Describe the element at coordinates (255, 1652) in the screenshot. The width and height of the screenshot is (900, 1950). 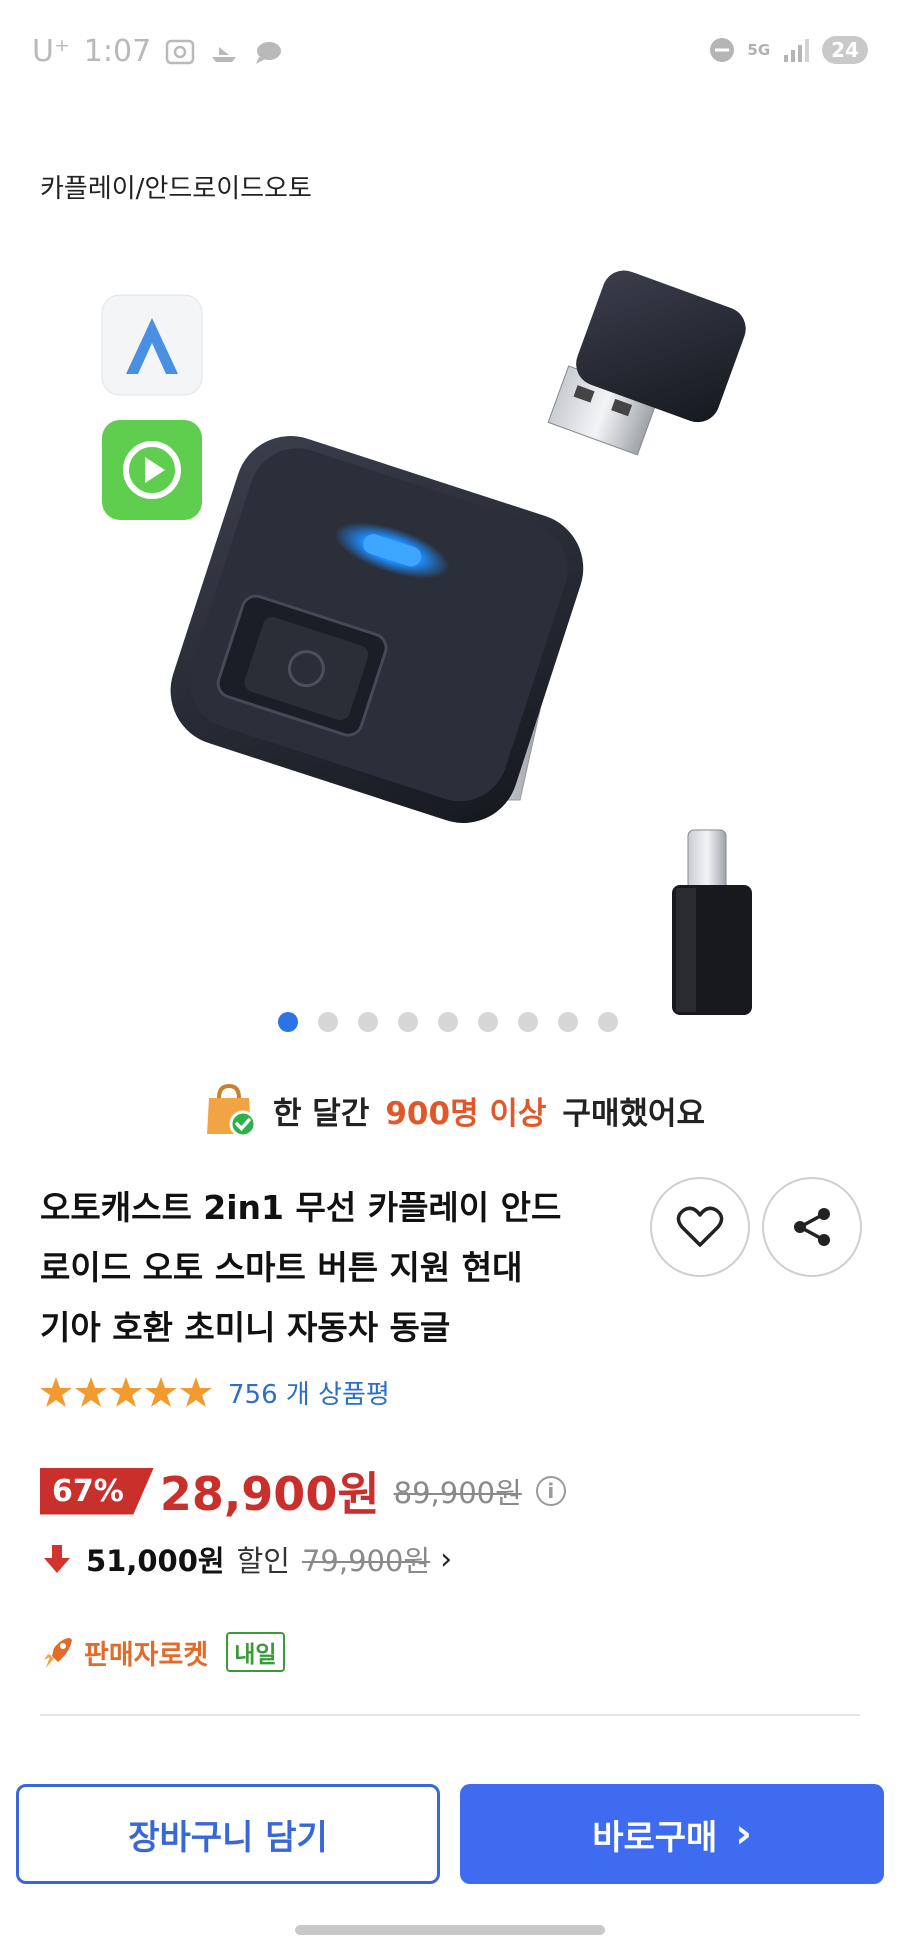
I see `delivery-tomorrow-tag: 내일` at that location.